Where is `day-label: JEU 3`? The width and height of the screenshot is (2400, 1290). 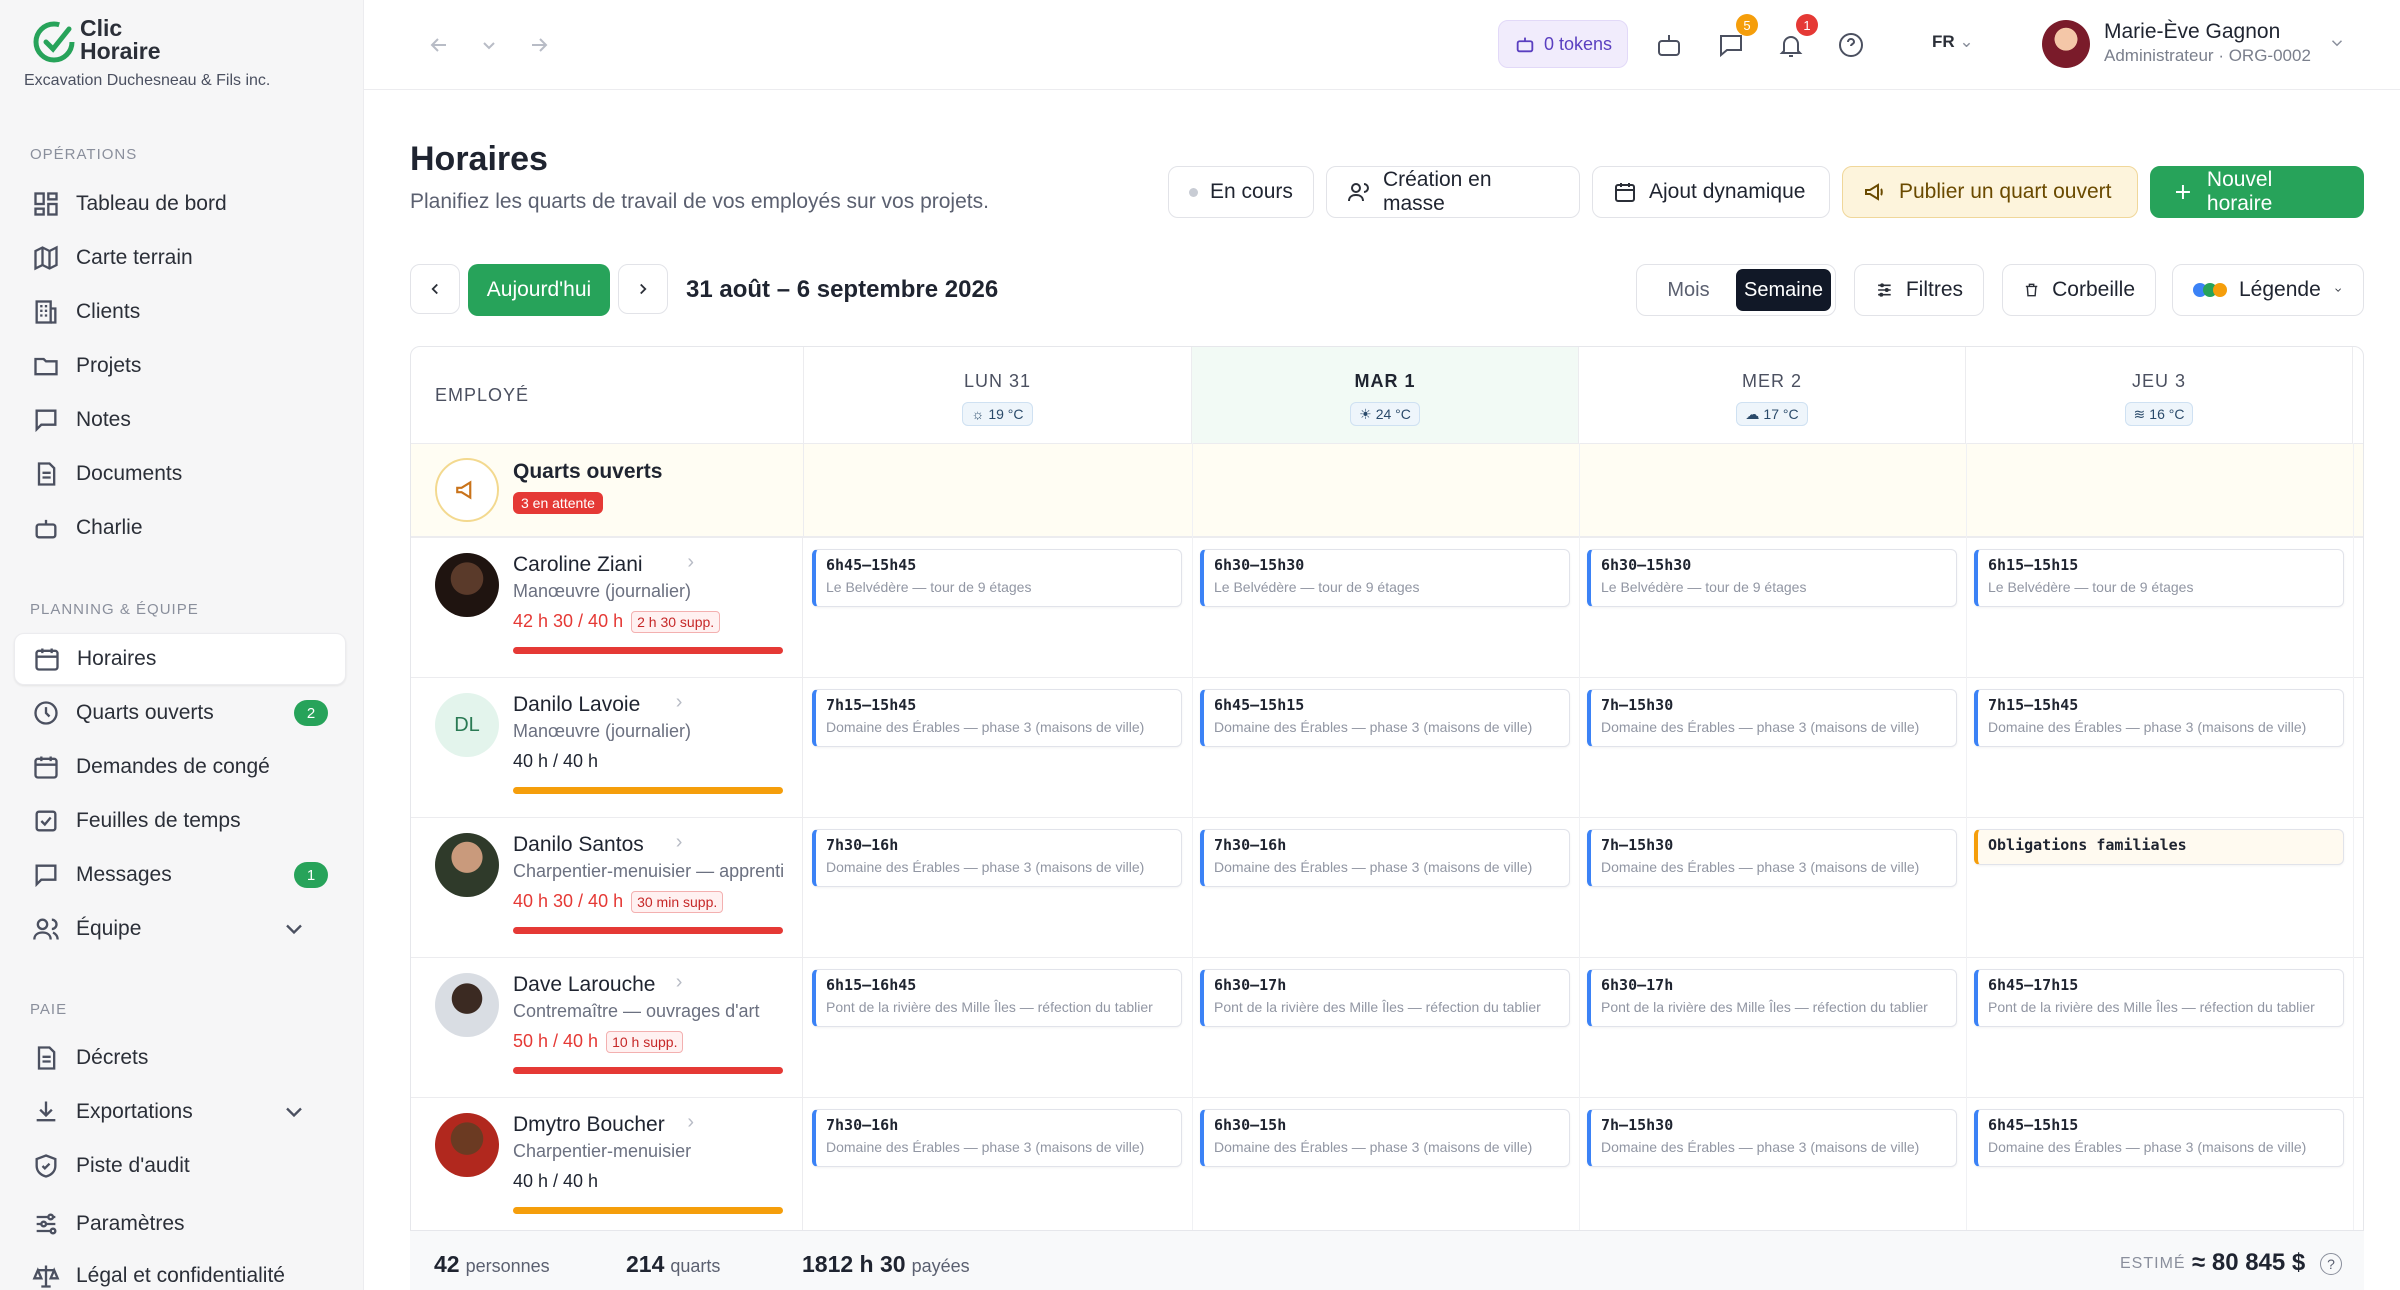 day-label: JEU 3 is located at coordinates (2159, 381).